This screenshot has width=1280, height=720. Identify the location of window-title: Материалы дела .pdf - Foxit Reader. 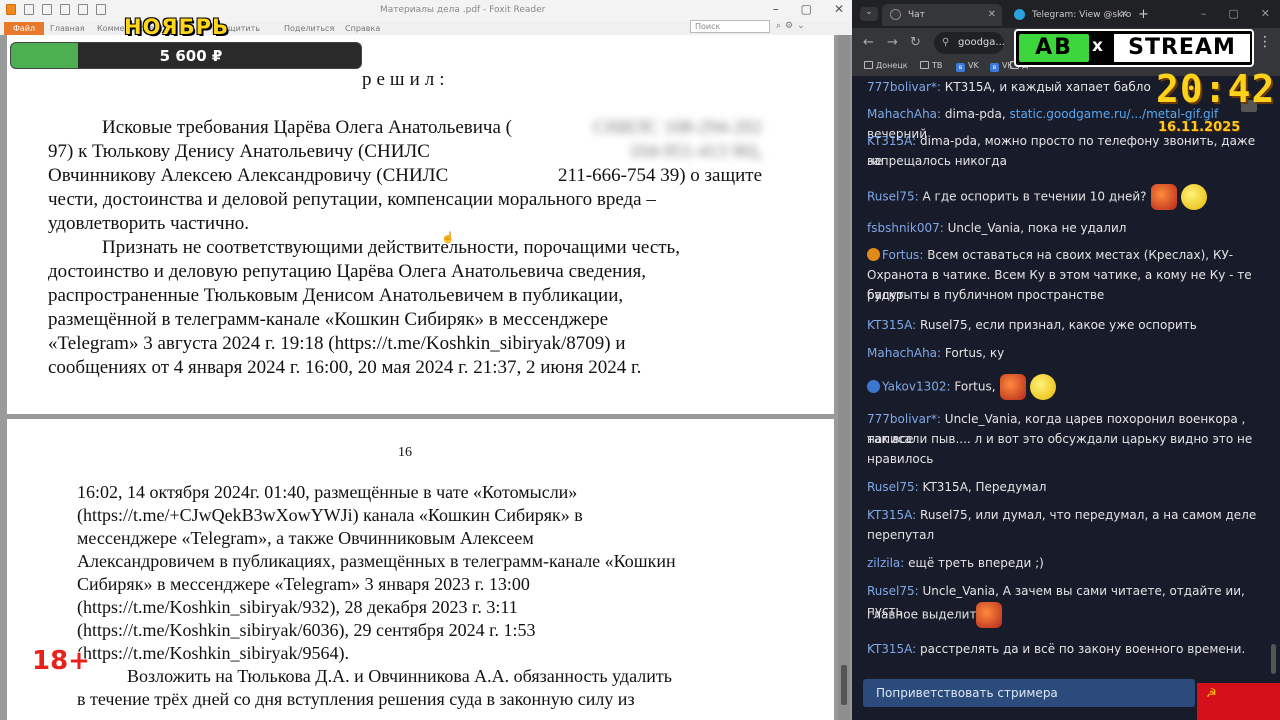
(463, 10).